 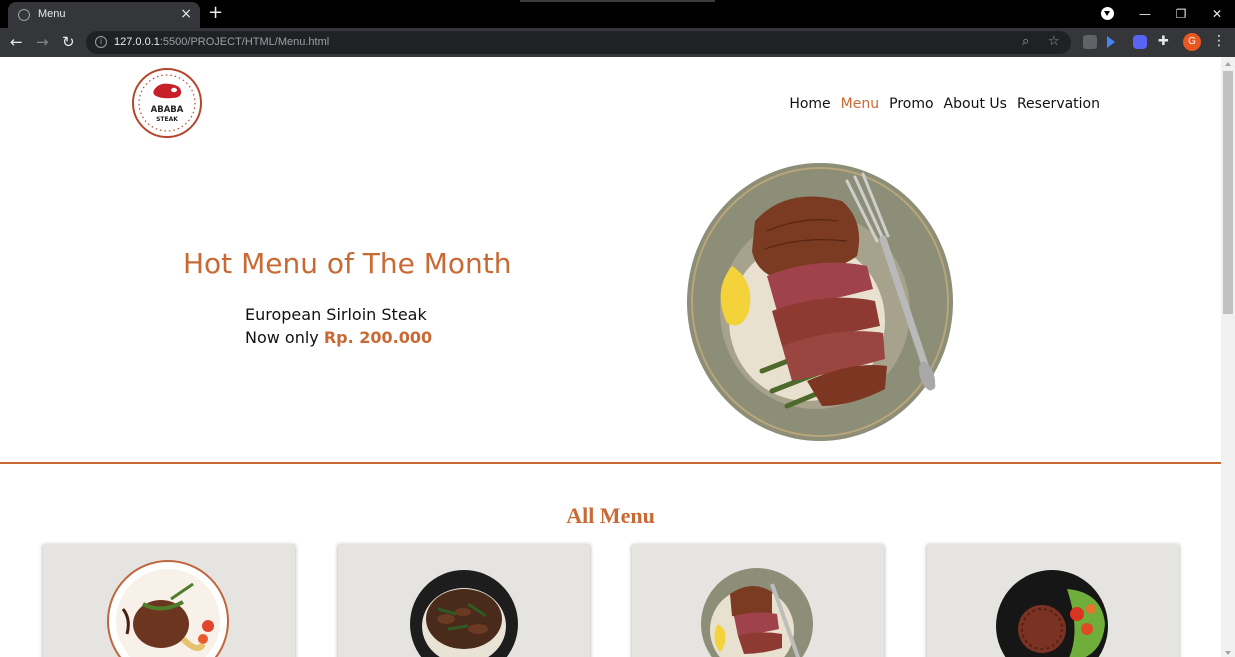 What do you see at coordinates (1025, 41) in the screenshot?
I see `zoom-icon: ⌕` at bounding box center [1025, 41].